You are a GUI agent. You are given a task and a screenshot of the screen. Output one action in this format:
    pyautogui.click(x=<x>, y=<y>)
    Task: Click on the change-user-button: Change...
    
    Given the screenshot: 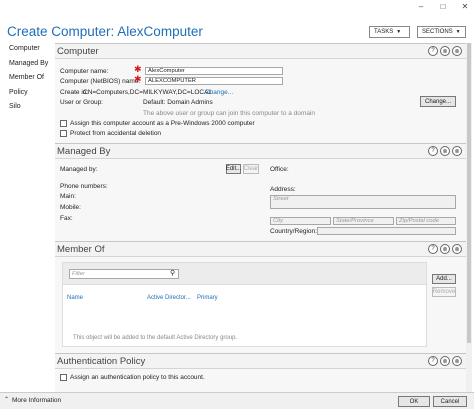 What is the action you would take?
    pyautogui.click(x=438, y=101)
    